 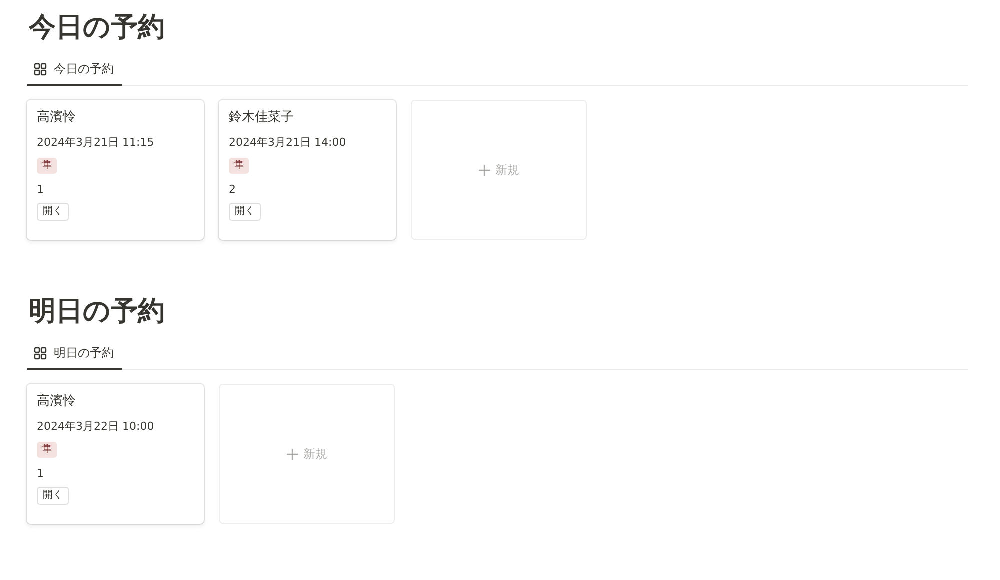 I want to click on card-datetime: 2024年3月21日 11:15, so click(x=95, y=143).